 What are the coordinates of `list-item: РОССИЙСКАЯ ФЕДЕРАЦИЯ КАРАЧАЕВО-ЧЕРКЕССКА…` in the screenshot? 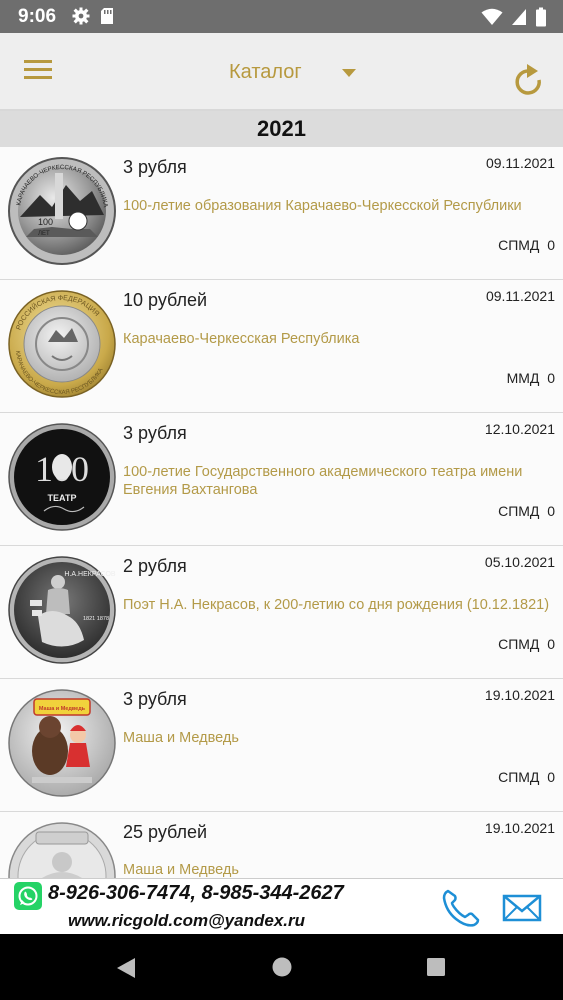 It's located at (281, 346).